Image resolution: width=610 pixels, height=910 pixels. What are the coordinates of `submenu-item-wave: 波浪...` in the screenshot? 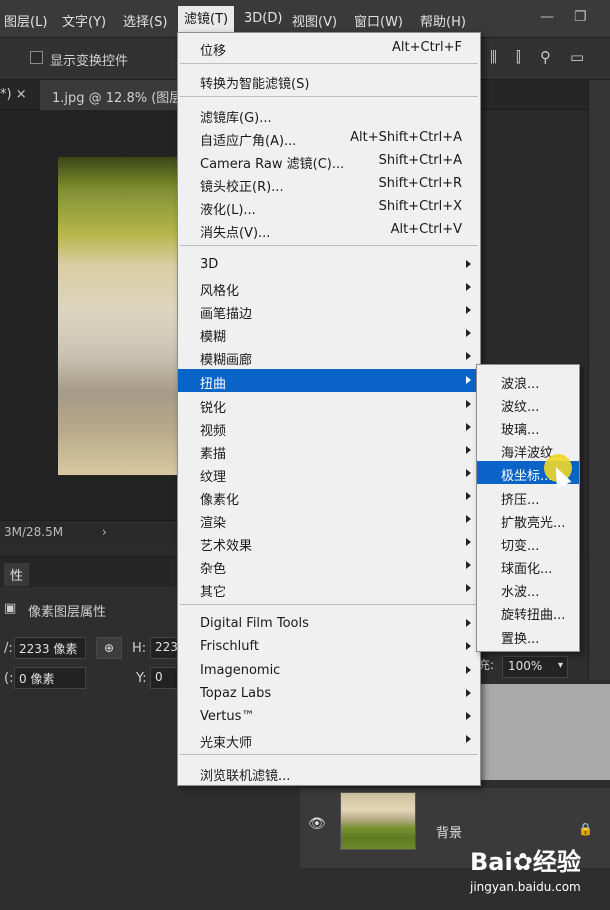 It's located at (528, 380).